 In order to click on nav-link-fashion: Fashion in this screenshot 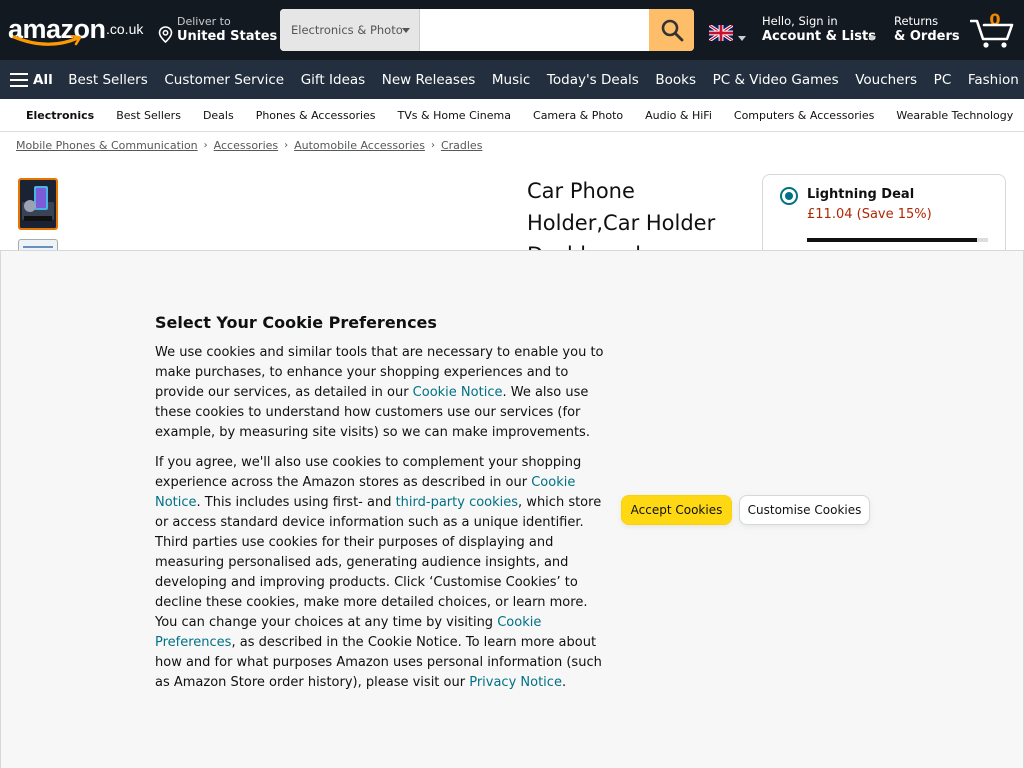, I will do `click(992, 80)`.